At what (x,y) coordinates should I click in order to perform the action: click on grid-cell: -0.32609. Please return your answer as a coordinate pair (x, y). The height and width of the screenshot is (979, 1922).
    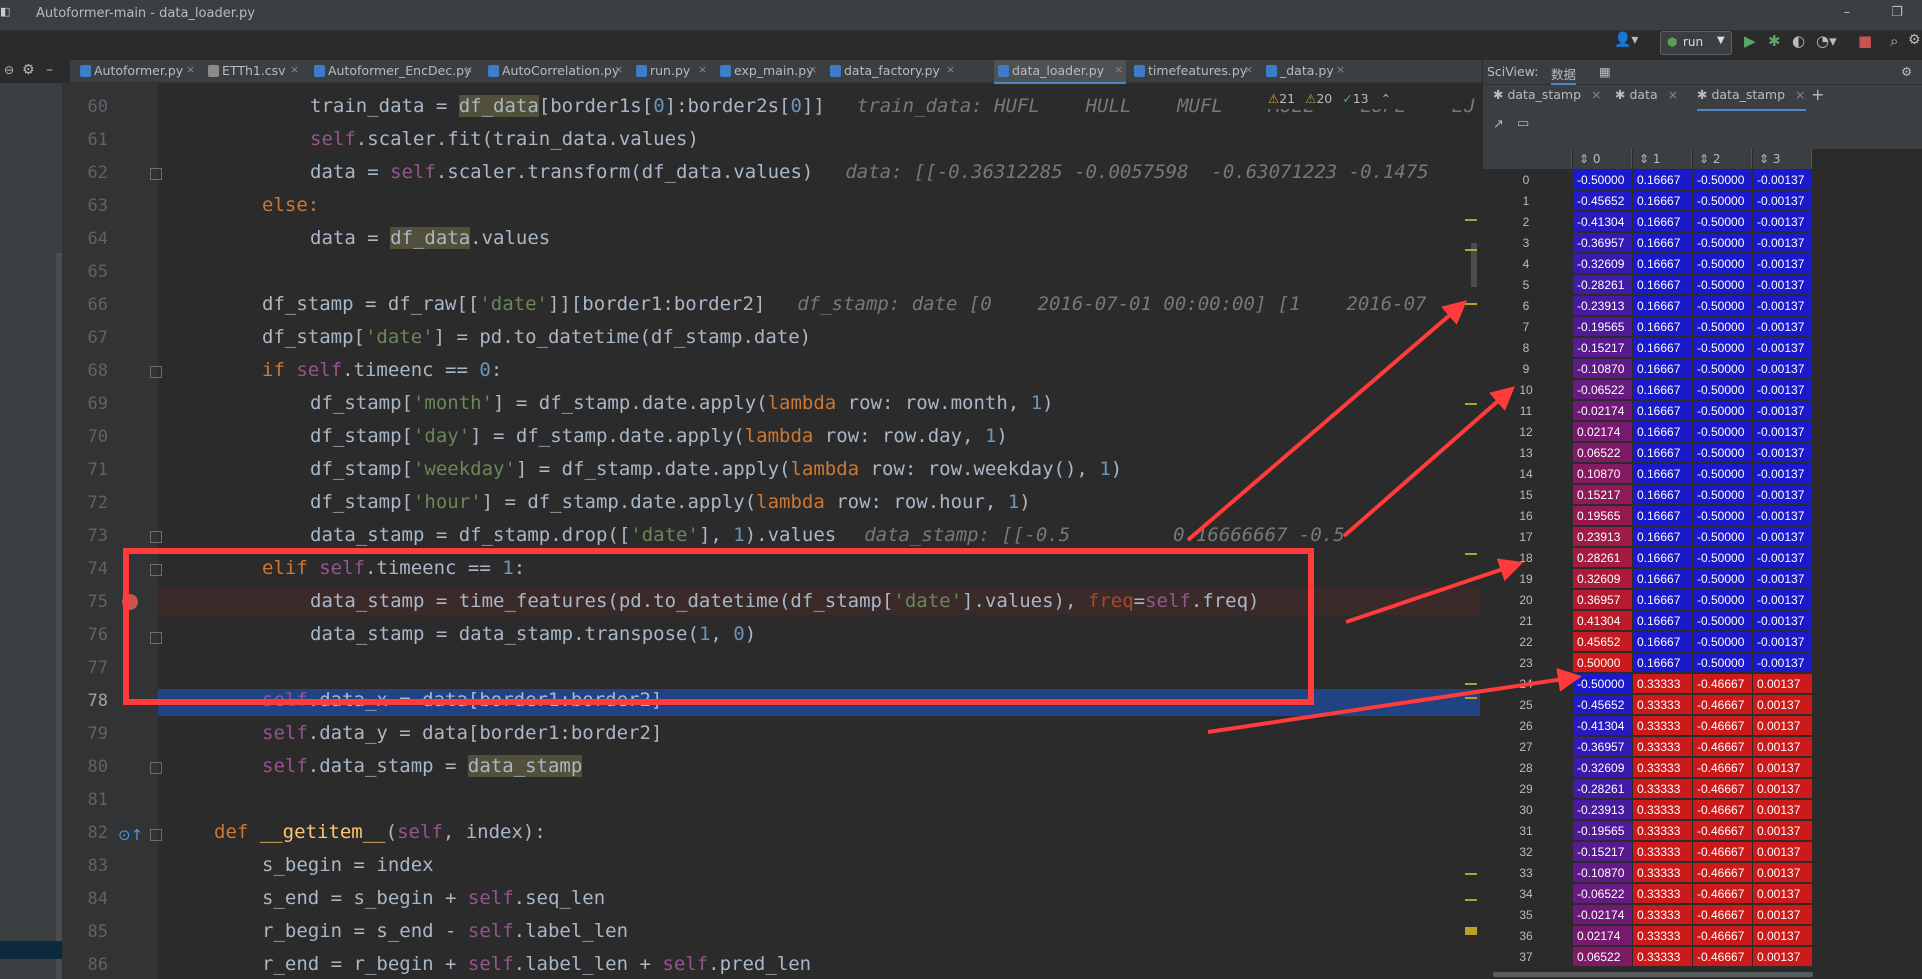
    Looking at the image, I should click on (1603, 264).